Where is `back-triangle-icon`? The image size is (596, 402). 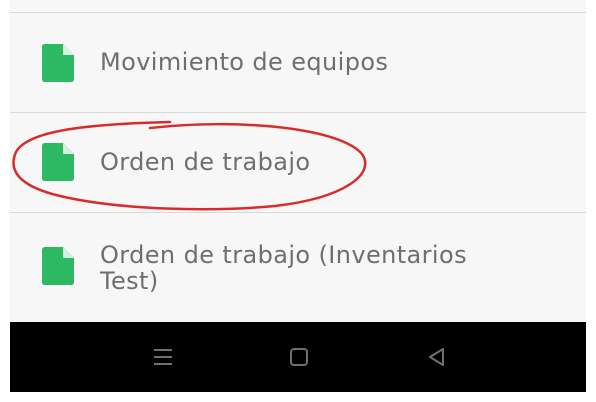
back-triangle-icon is located at coordinates (436, 357).